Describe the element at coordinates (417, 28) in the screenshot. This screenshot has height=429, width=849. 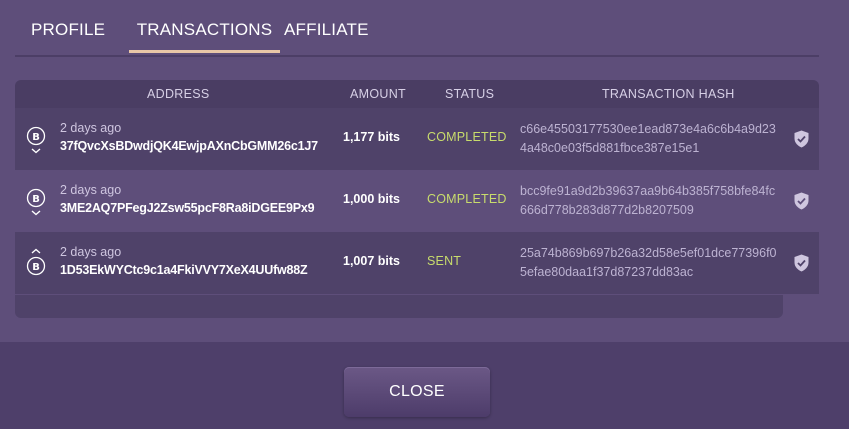
I see `tab-bar: PROFILE TRANSACTIONS AFFILIATE` at that location.